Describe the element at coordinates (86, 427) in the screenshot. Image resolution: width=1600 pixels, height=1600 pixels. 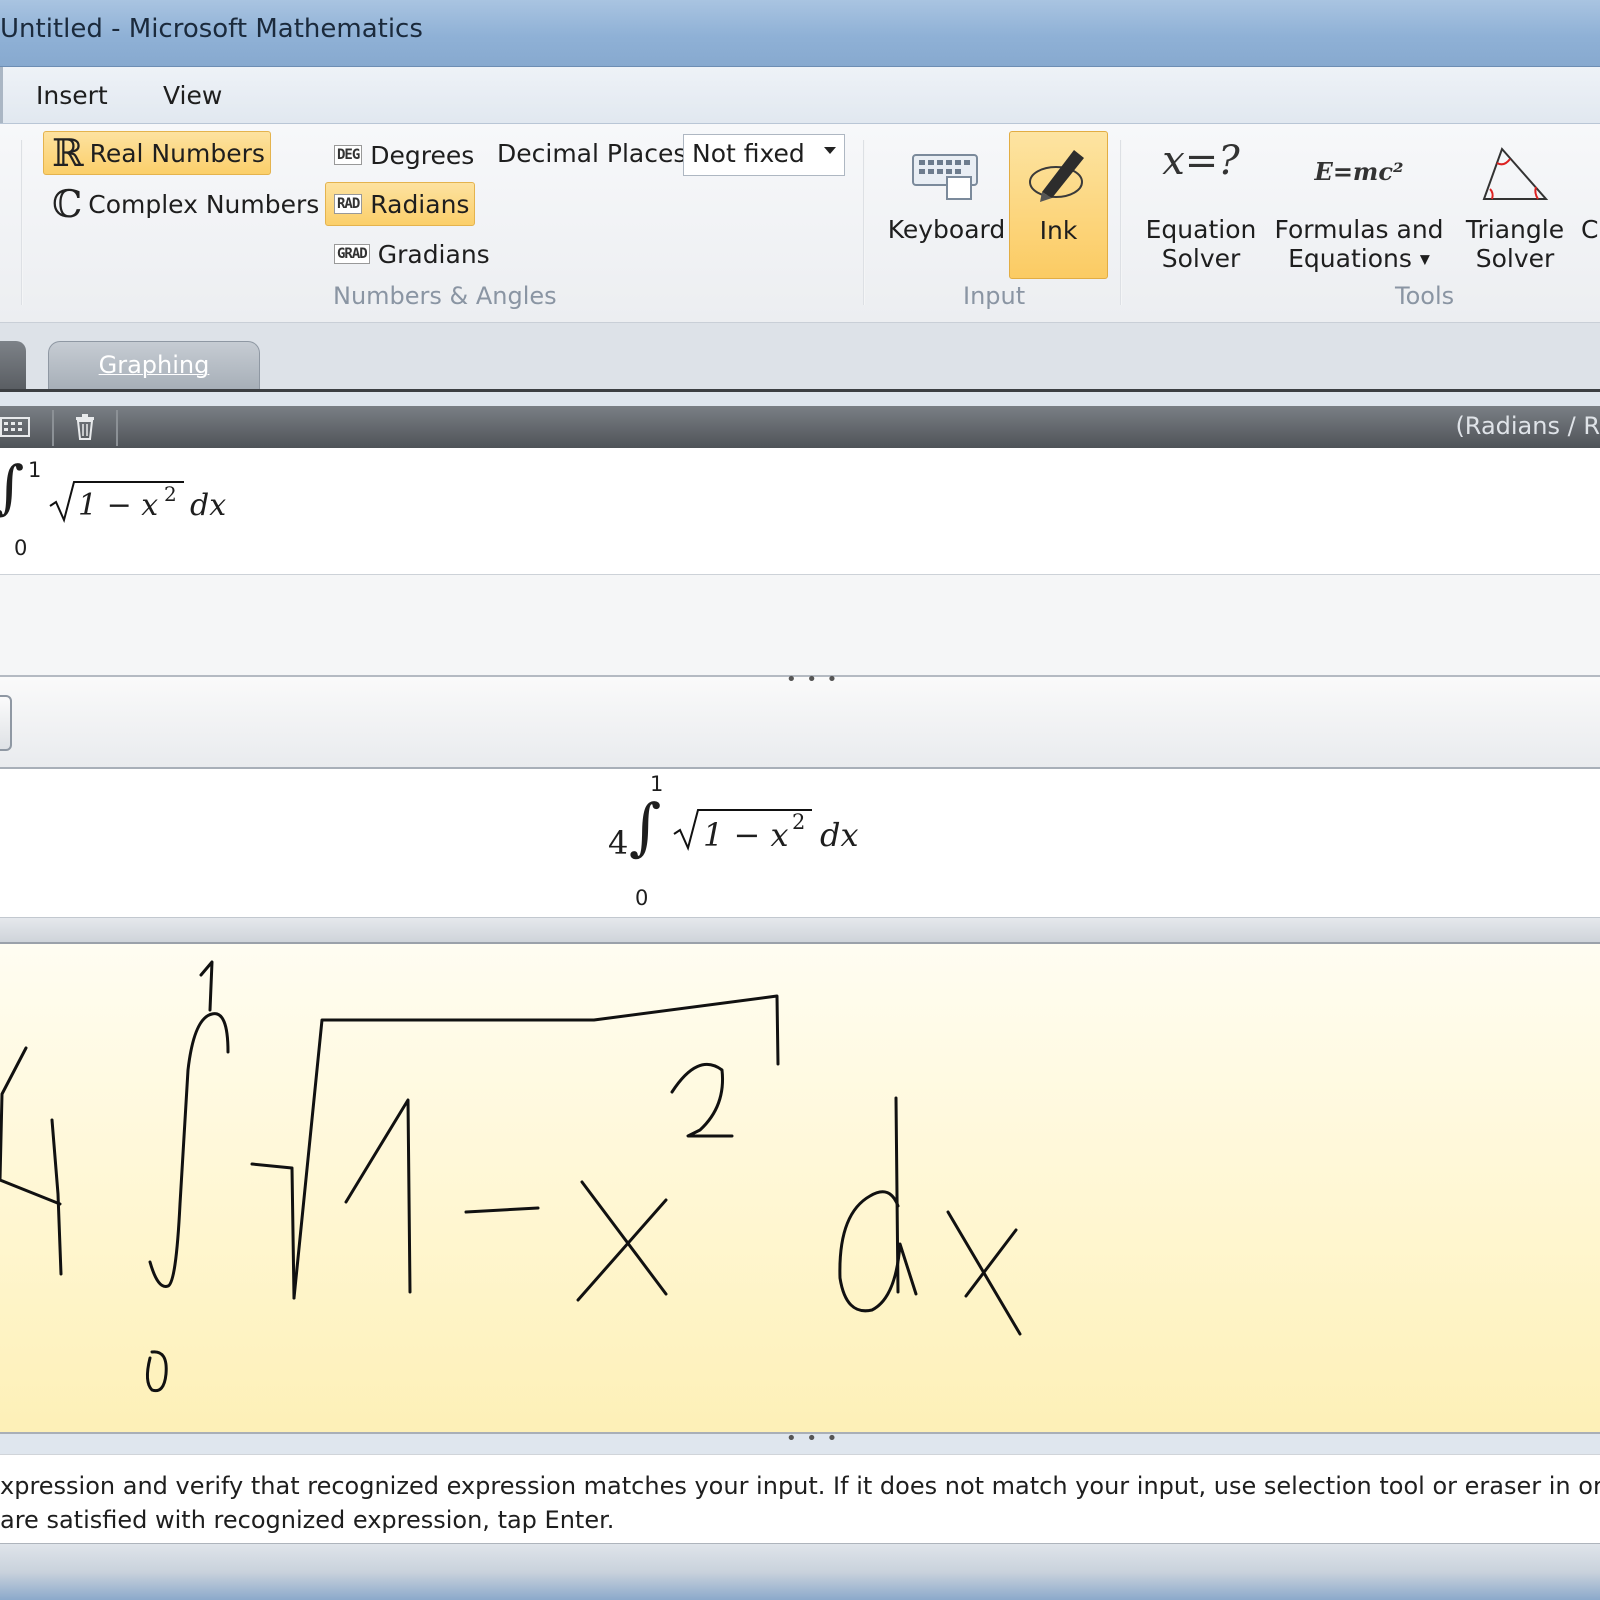
I see `trash-icon` at that location.